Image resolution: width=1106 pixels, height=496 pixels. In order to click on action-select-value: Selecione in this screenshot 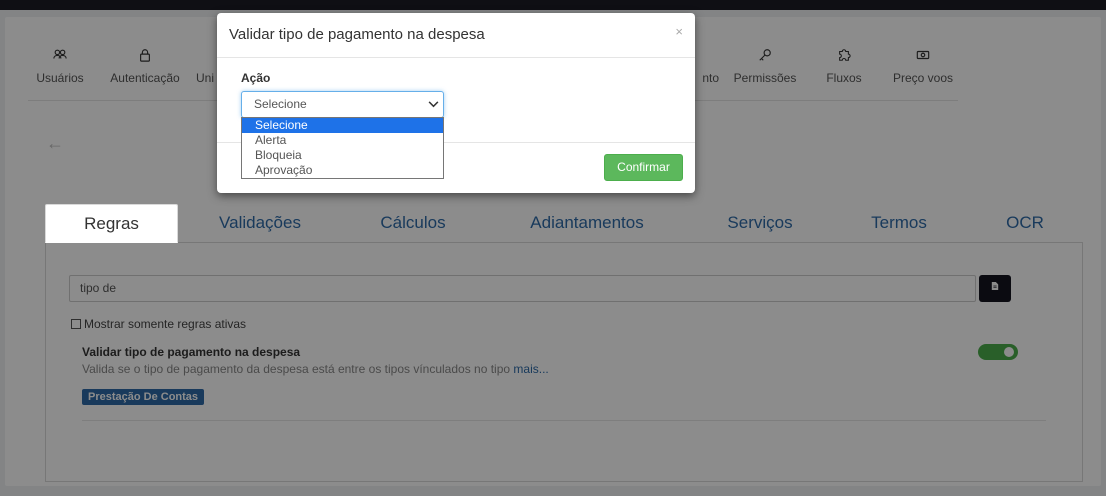, I will do `click(280, 104)`.